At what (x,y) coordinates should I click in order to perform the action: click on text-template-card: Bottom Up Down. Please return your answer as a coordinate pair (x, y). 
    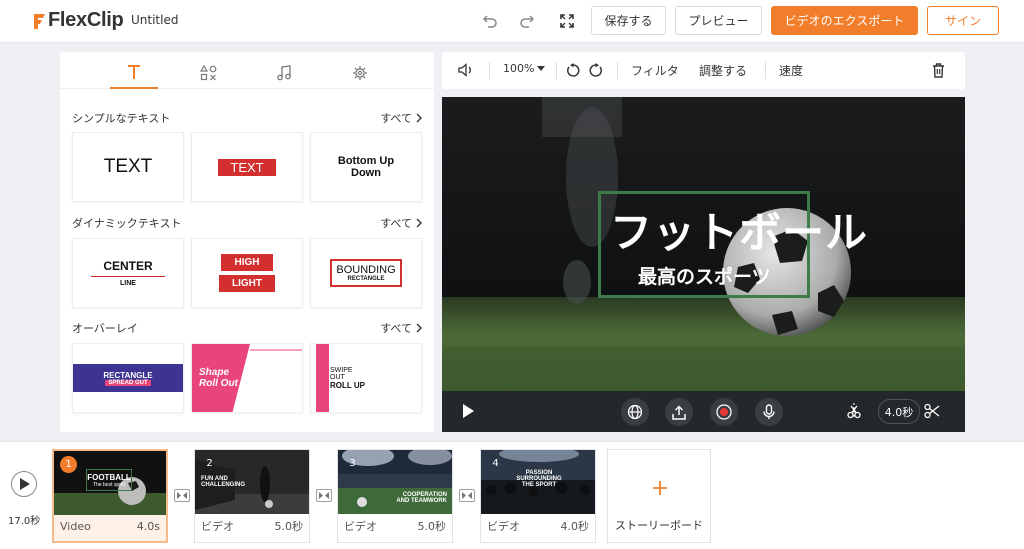
    Looking at the image, I should click on (366, 167).